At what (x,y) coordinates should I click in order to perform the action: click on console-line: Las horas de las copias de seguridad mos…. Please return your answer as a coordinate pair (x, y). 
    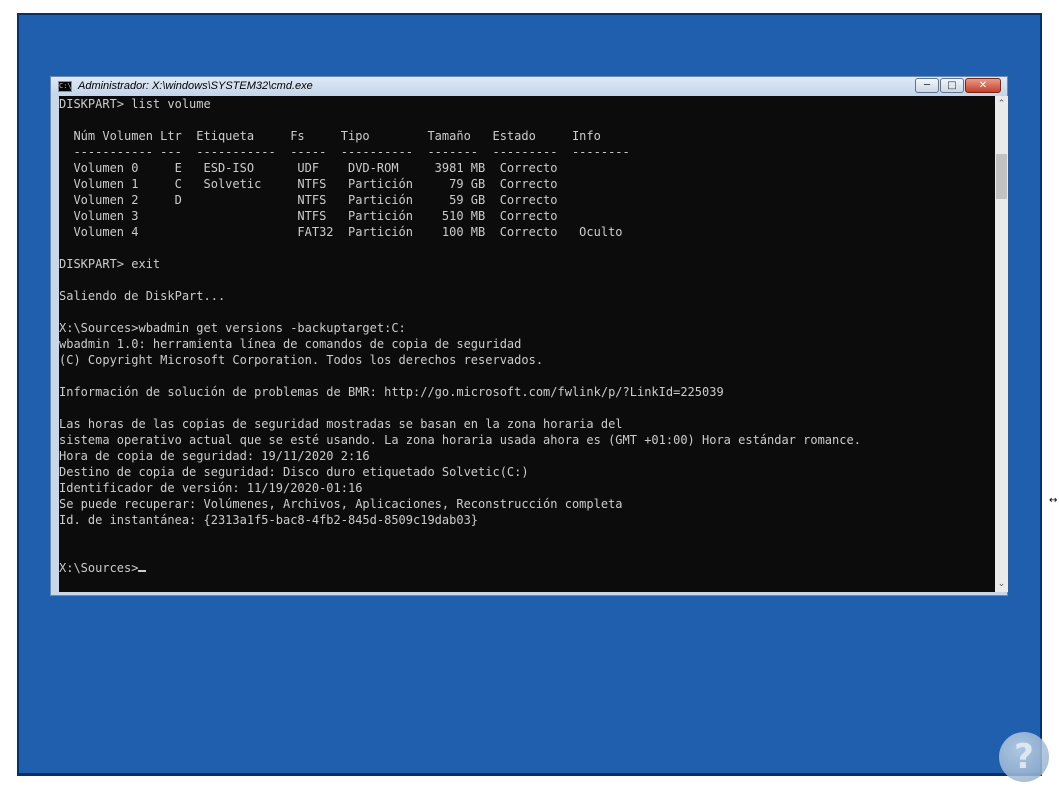
    Looking at the image, I should click on (341, 424).